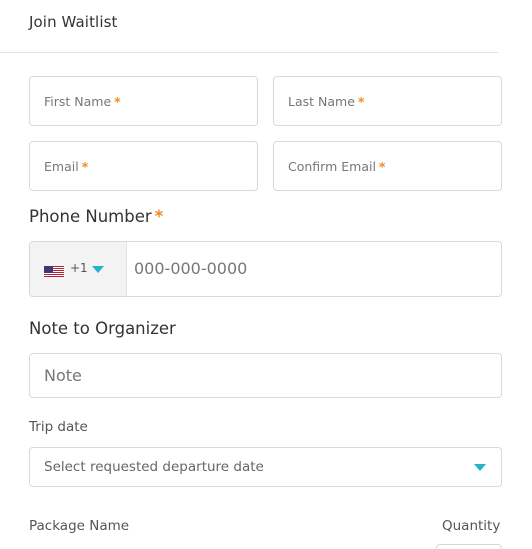 The height and width of the screenshot is (549, 532). What do you see at coordinates (143, 101) in the screenshot?
I see `first-name-field: First Name *` at bounding box center [143, 101].